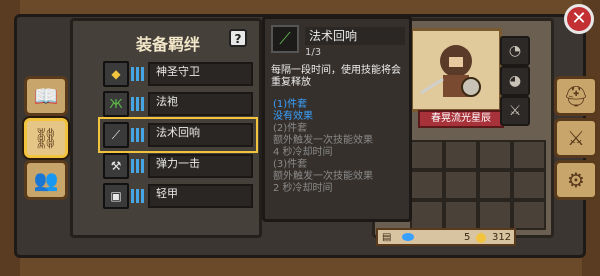 The image size is (600, 276). Describe the element at coordinates (579, 19) in the screenshot. I see `close-button: ✕` at that location.